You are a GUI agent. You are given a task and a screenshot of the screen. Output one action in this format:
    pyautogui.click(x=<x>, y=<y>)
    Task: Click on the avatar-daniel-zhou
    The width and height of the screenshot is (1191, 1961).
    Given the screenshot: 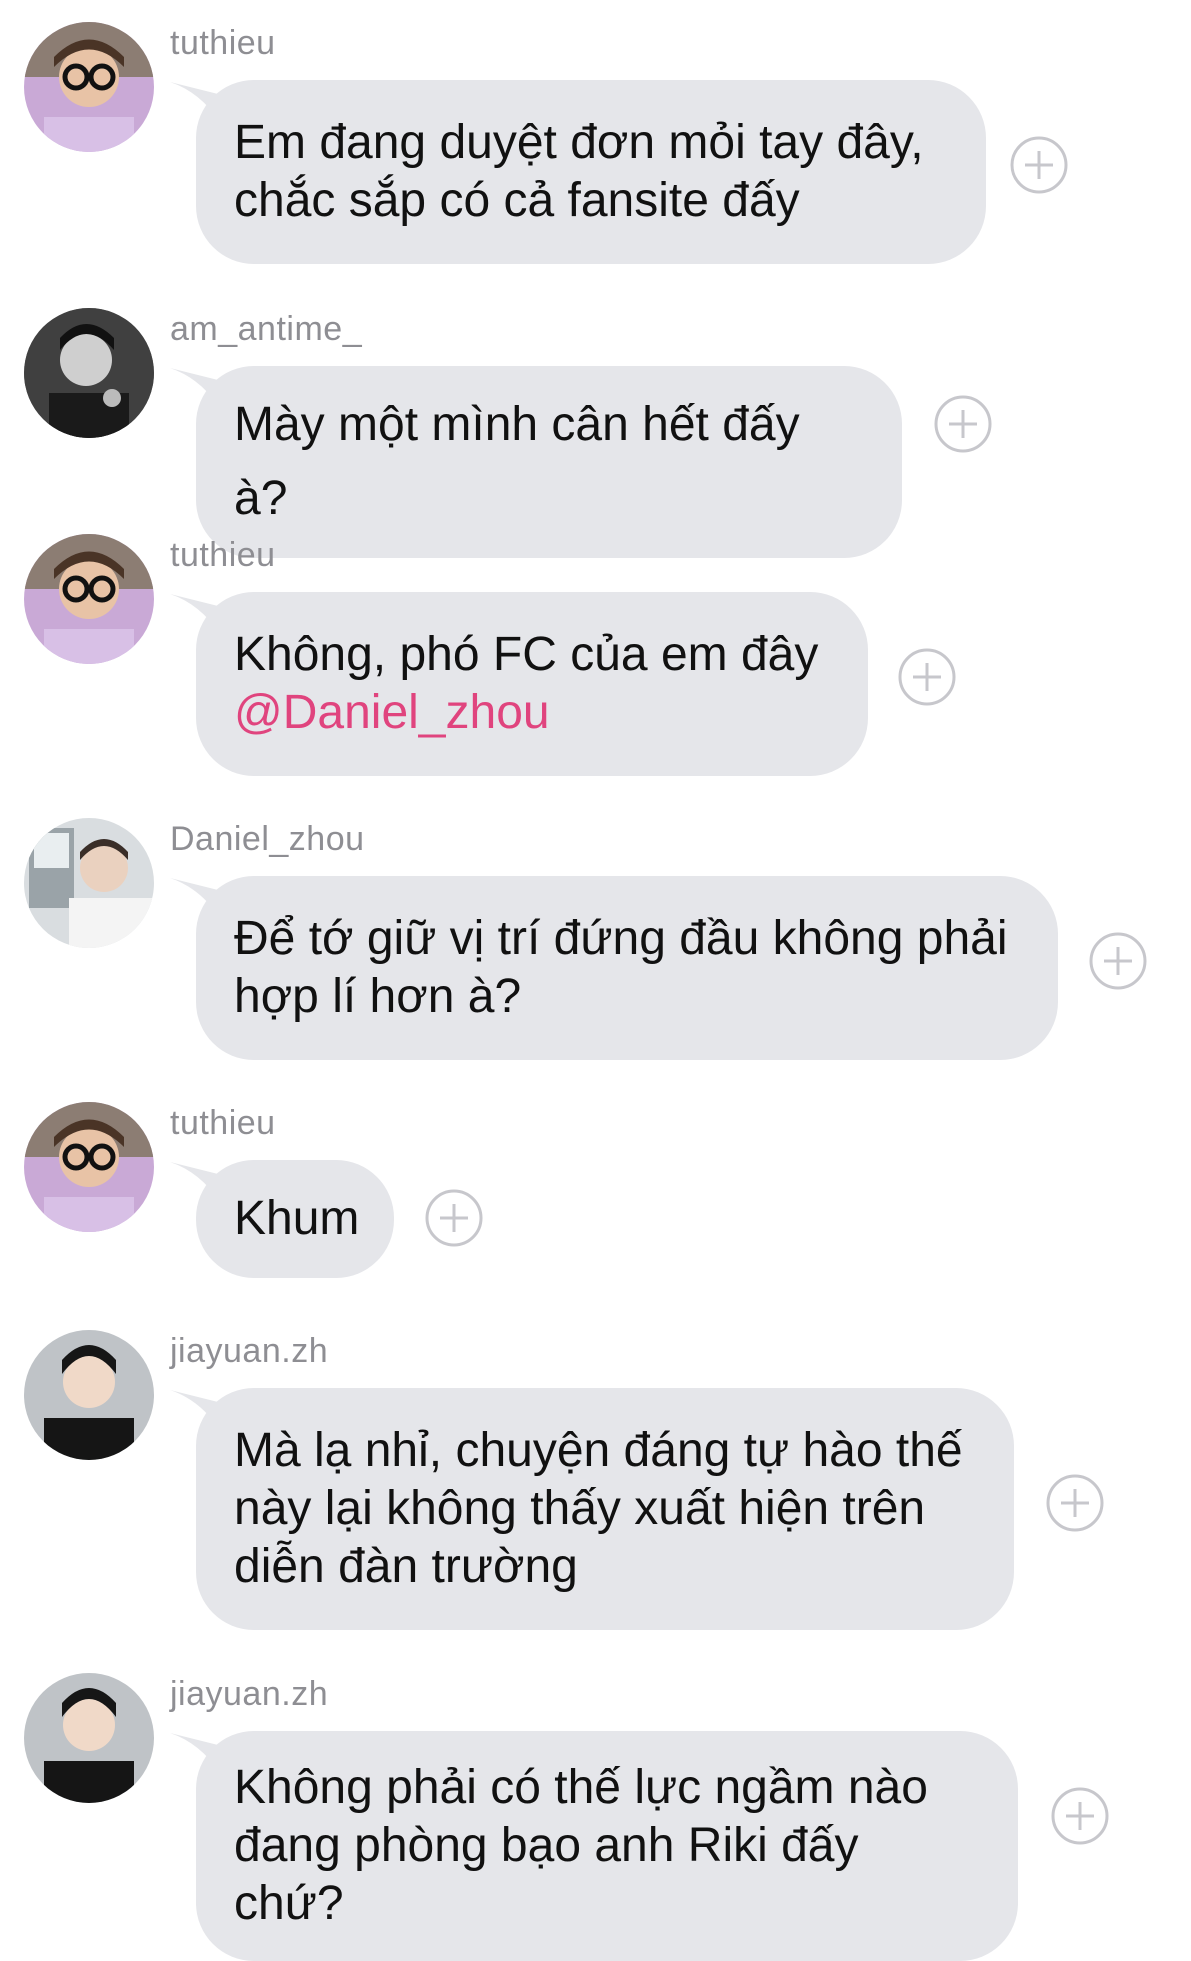 What is the action you would take?
    pyautogui.click(x=89, y=883)
    